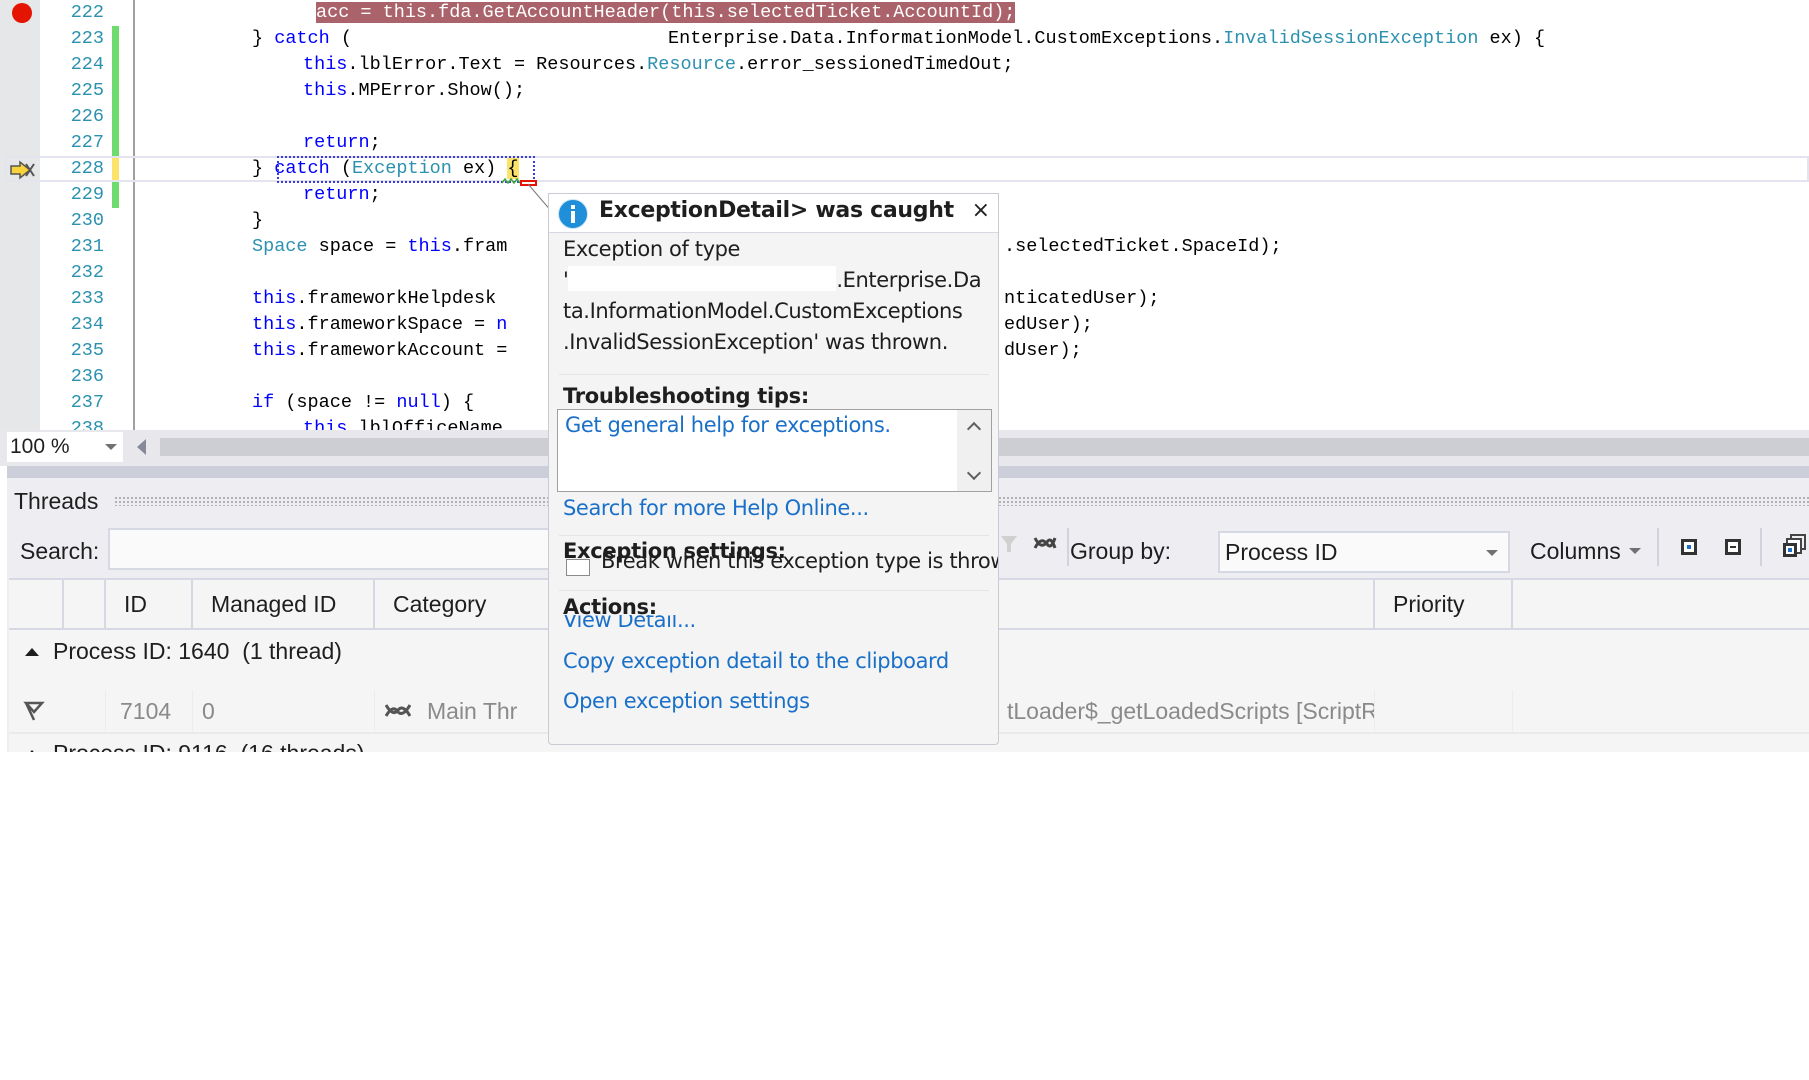 The height and width of the screenshot is (1080, 1809). Describe the element at coordinates (774, 450) in the screenshot. I see `troubleshooting-tips-list: Get general help for exceptions.` at that location.